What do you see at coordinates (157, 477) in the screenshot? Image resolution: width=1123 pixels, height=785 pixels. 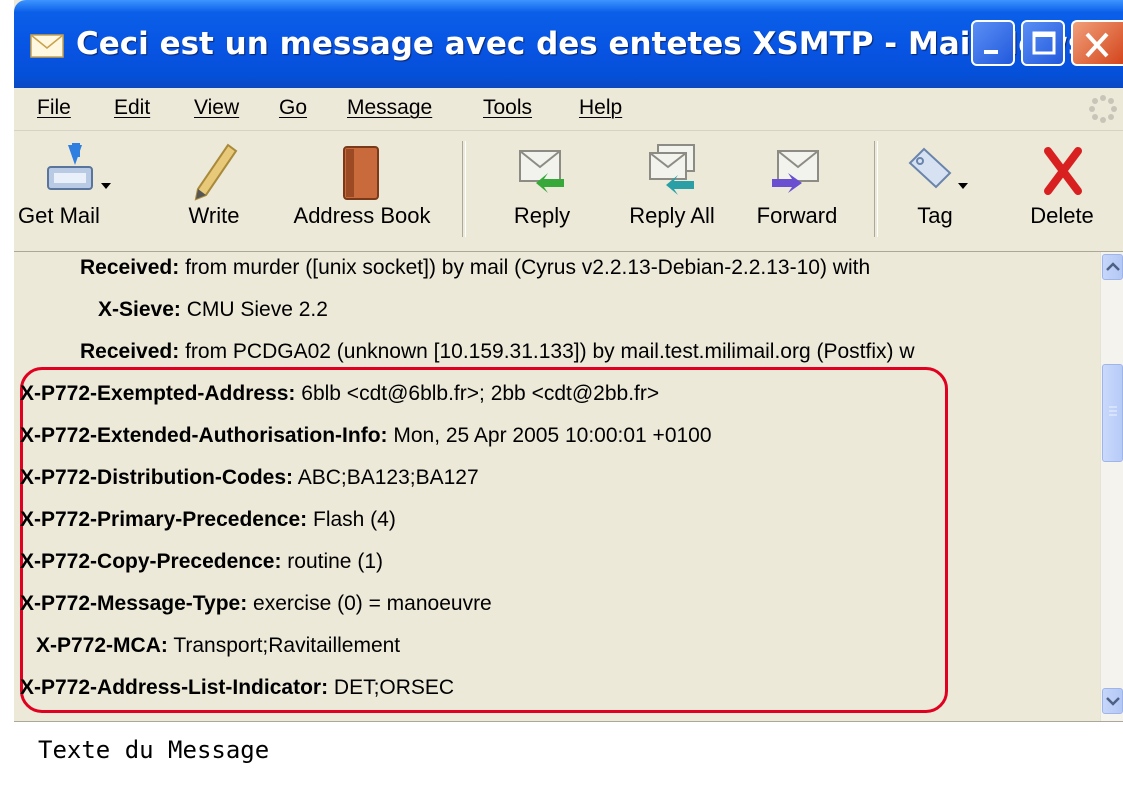 I see `header-name: X-P772-Distribution-Codes:` at bounding box center [157, 477].